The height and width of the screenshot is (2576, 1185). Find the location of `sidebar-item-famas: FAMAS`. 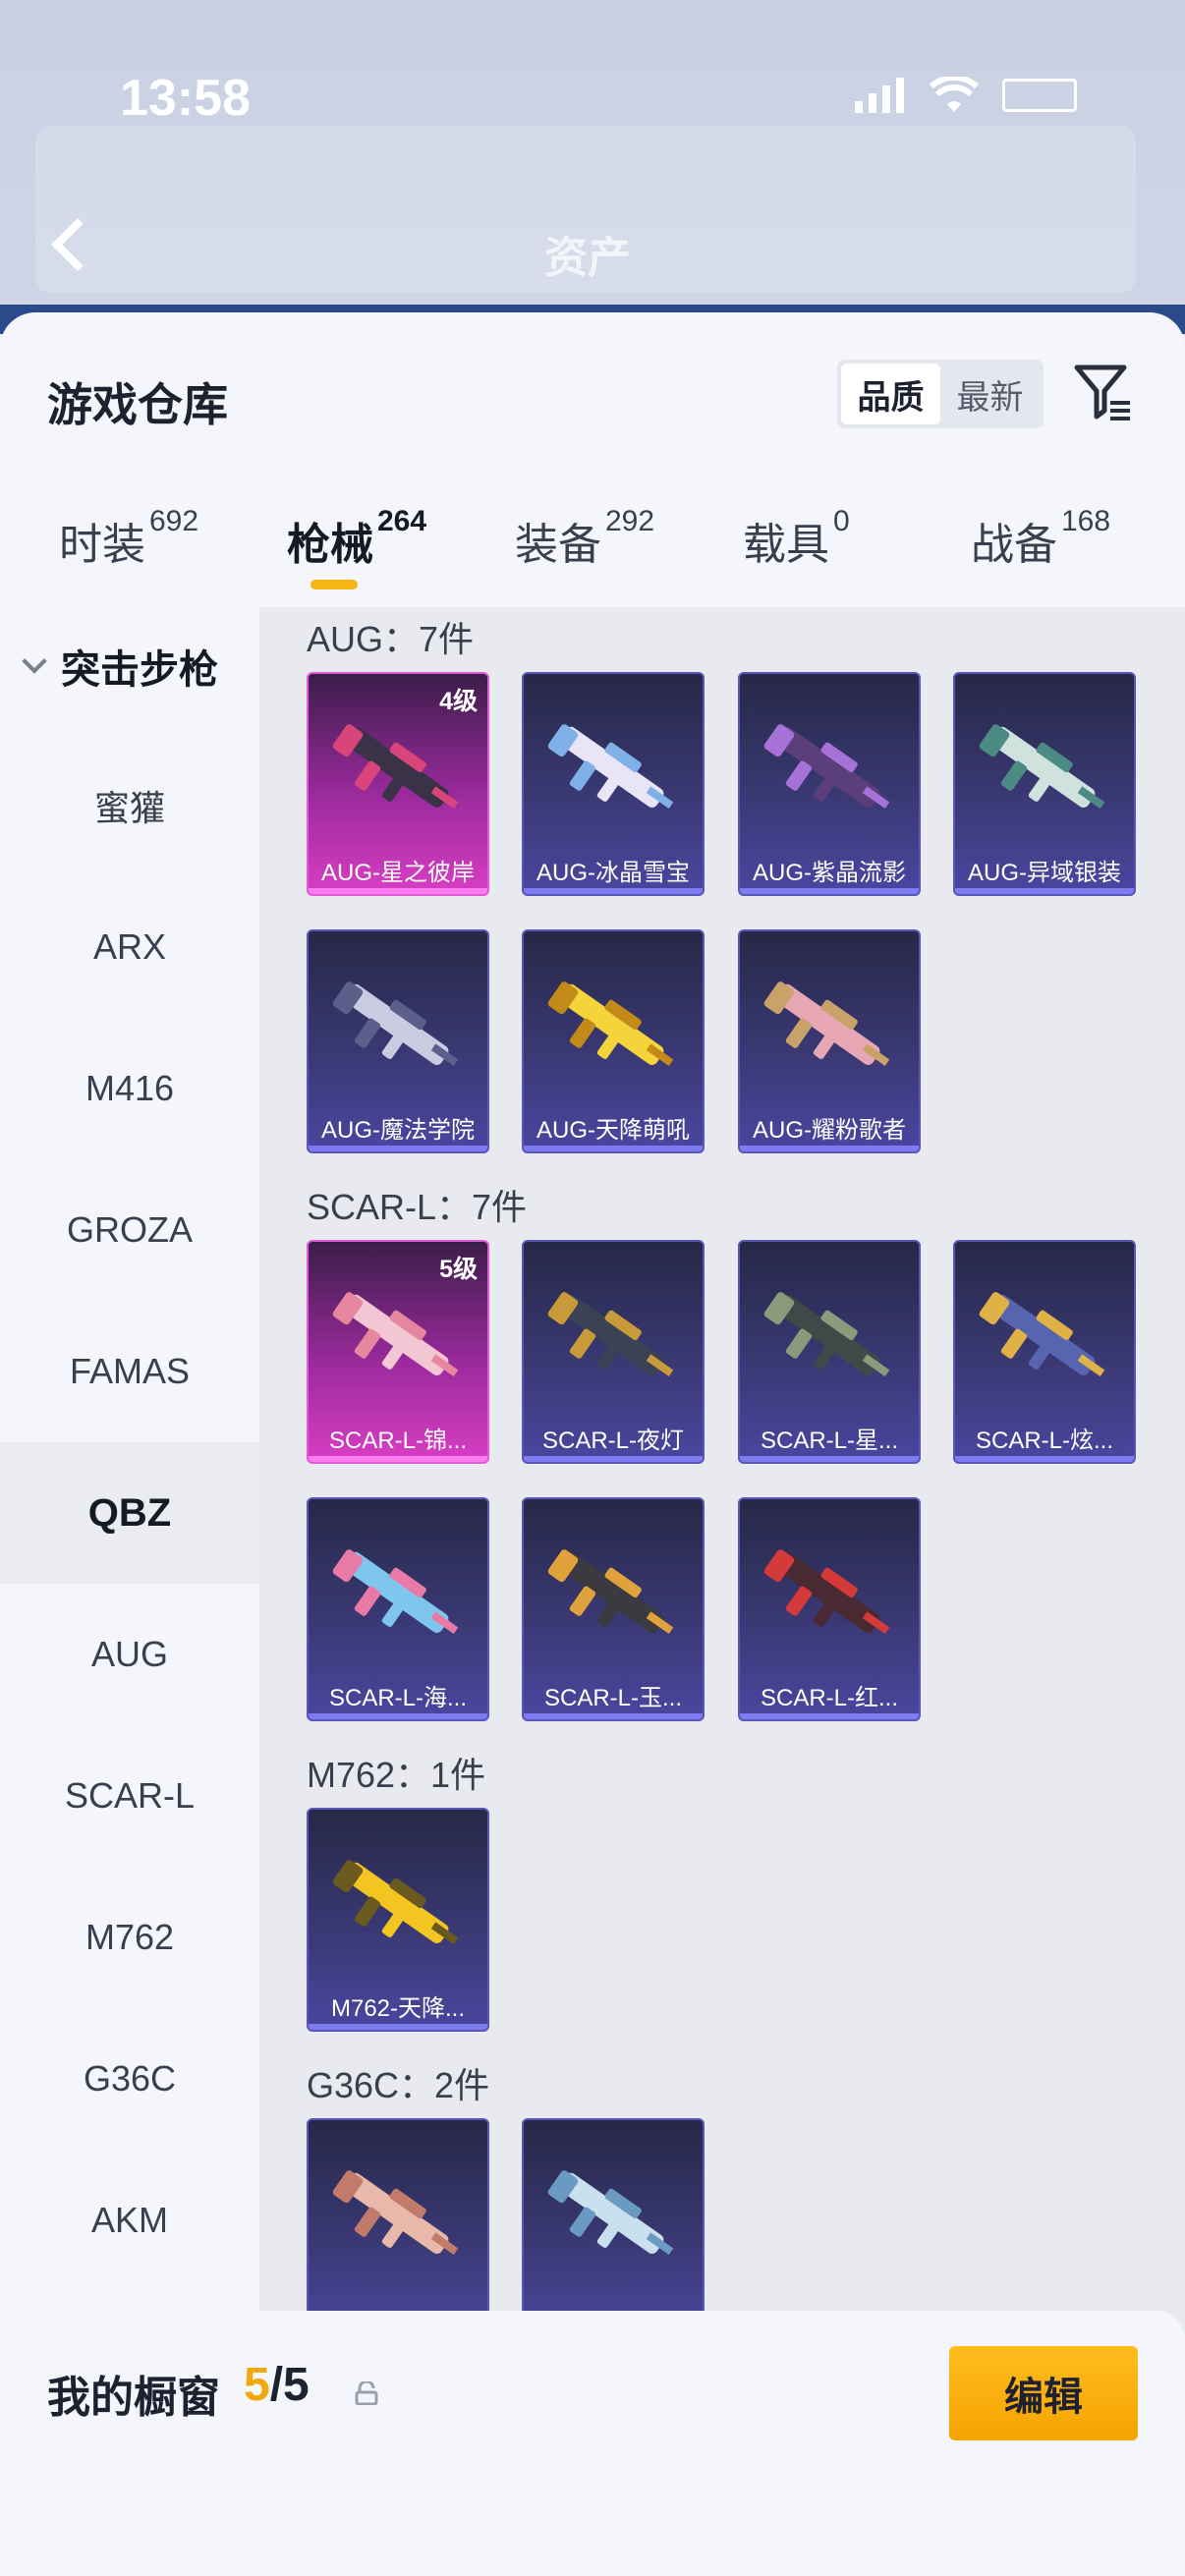

sidebar-item-famas: FAMAS is located at coordinates (130, 1371).